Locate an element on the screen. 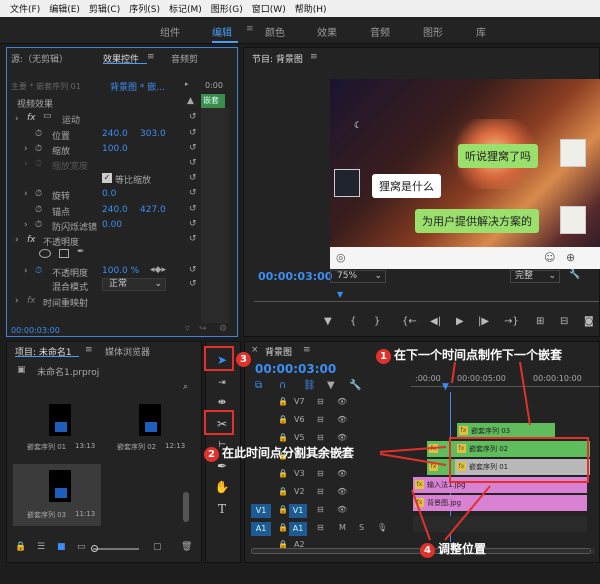 The height and width of the screenshot is (584, 600). arrow-2b is located at coordinates (413, 459).